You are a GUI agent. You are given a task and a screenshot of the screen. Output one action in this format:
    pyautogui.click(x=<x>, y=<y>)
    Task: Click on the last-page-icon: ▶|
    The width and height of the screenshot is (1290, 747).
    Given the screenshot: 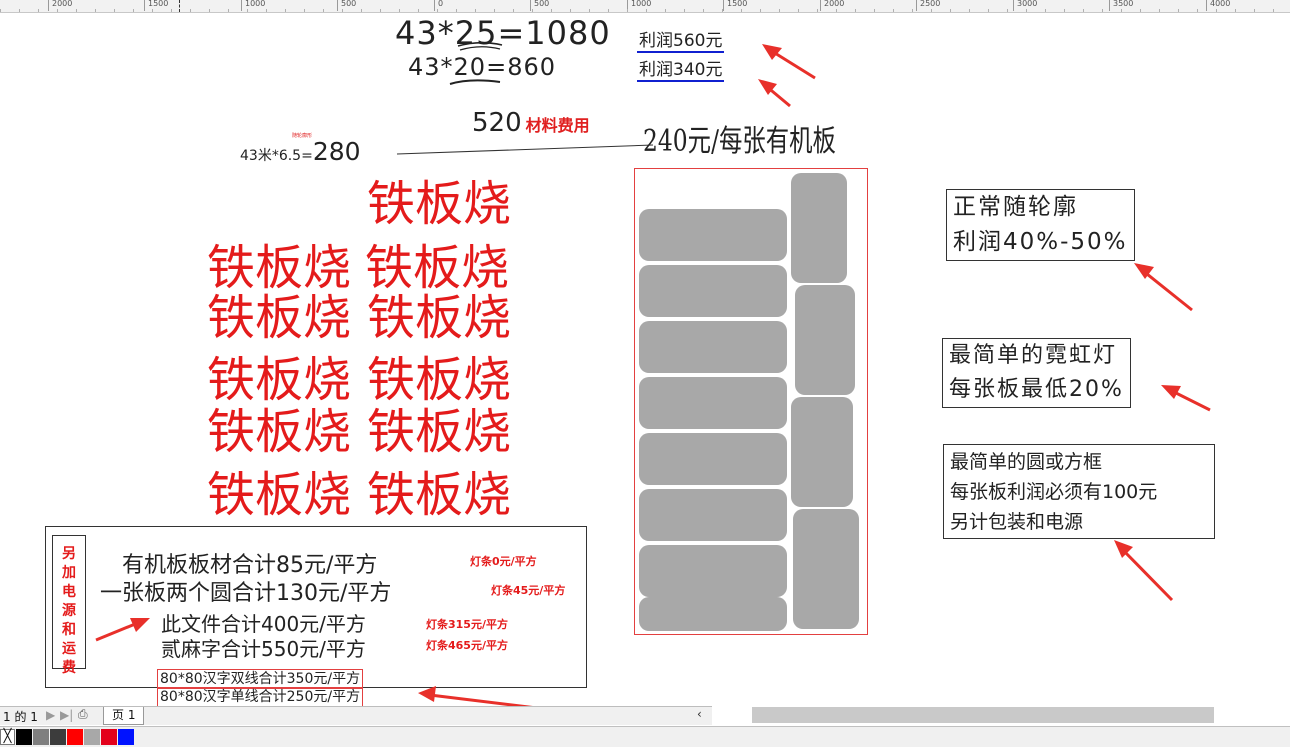 What is the action you would take?
    pyautogui.click(x=66, y=715)
    